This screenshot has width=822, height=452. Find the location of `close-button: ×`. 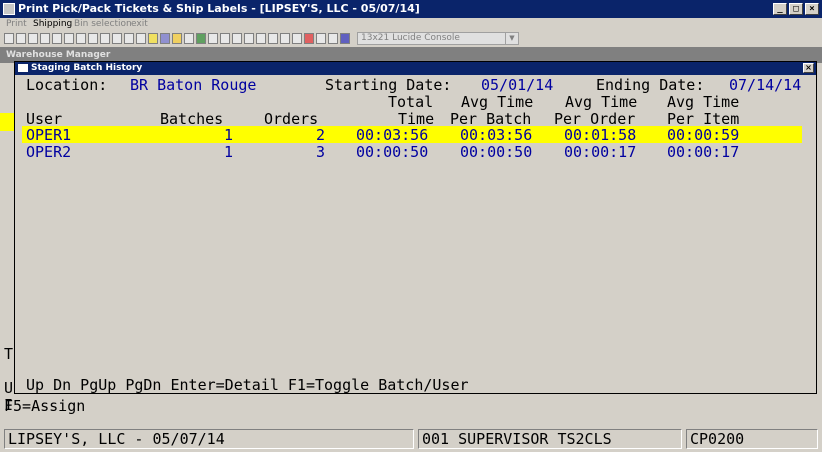

close-button: × is located at coordinates (812, 9).